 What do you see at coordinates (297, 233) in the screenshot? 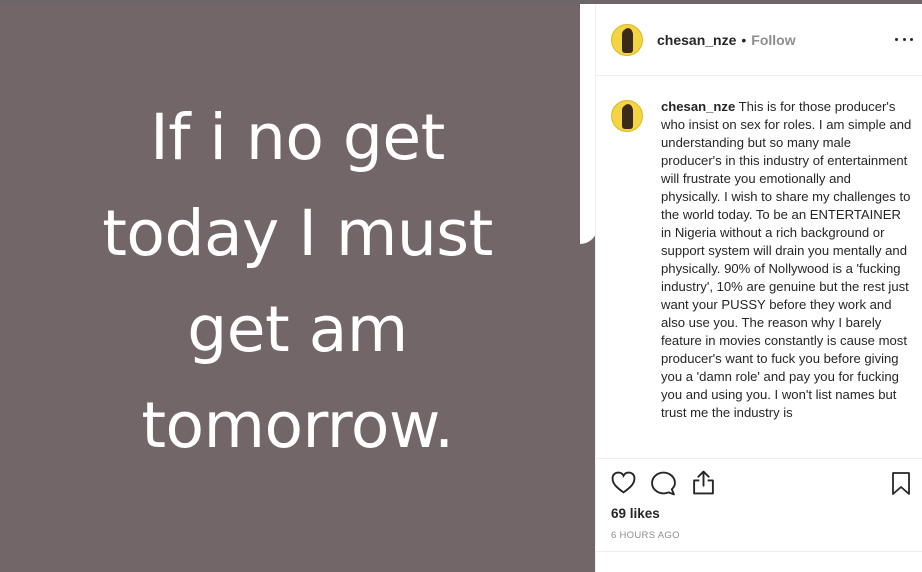
I see `image-line: today I must` at bounding box center [297, 233].